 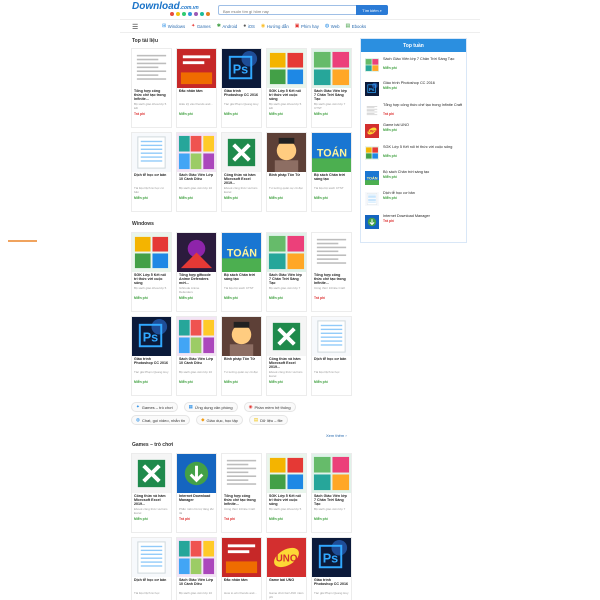 I want to click on top-week-item: TOÁN Bộ sách Chân trời sáng tạo Miễn phí, so click(x=415, y=179).